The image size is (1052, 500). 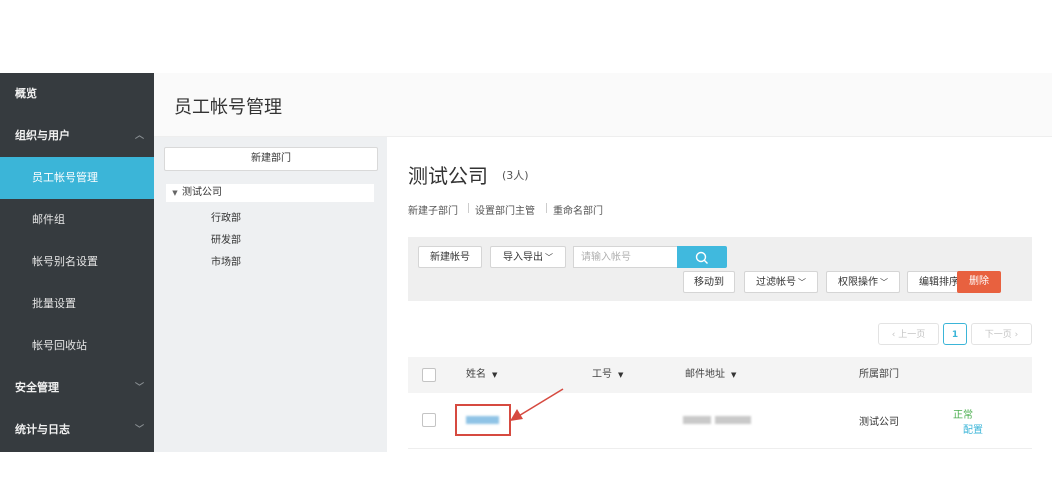 I want to click on member-count: (3人), so click(x=515, y=175).